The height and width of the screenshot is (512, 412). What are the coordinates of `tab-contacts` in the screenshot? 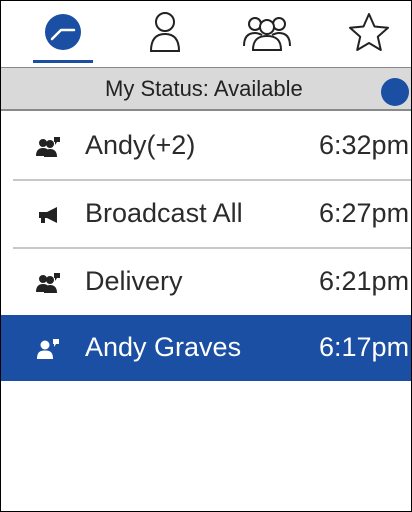 It's located at (165, 32).